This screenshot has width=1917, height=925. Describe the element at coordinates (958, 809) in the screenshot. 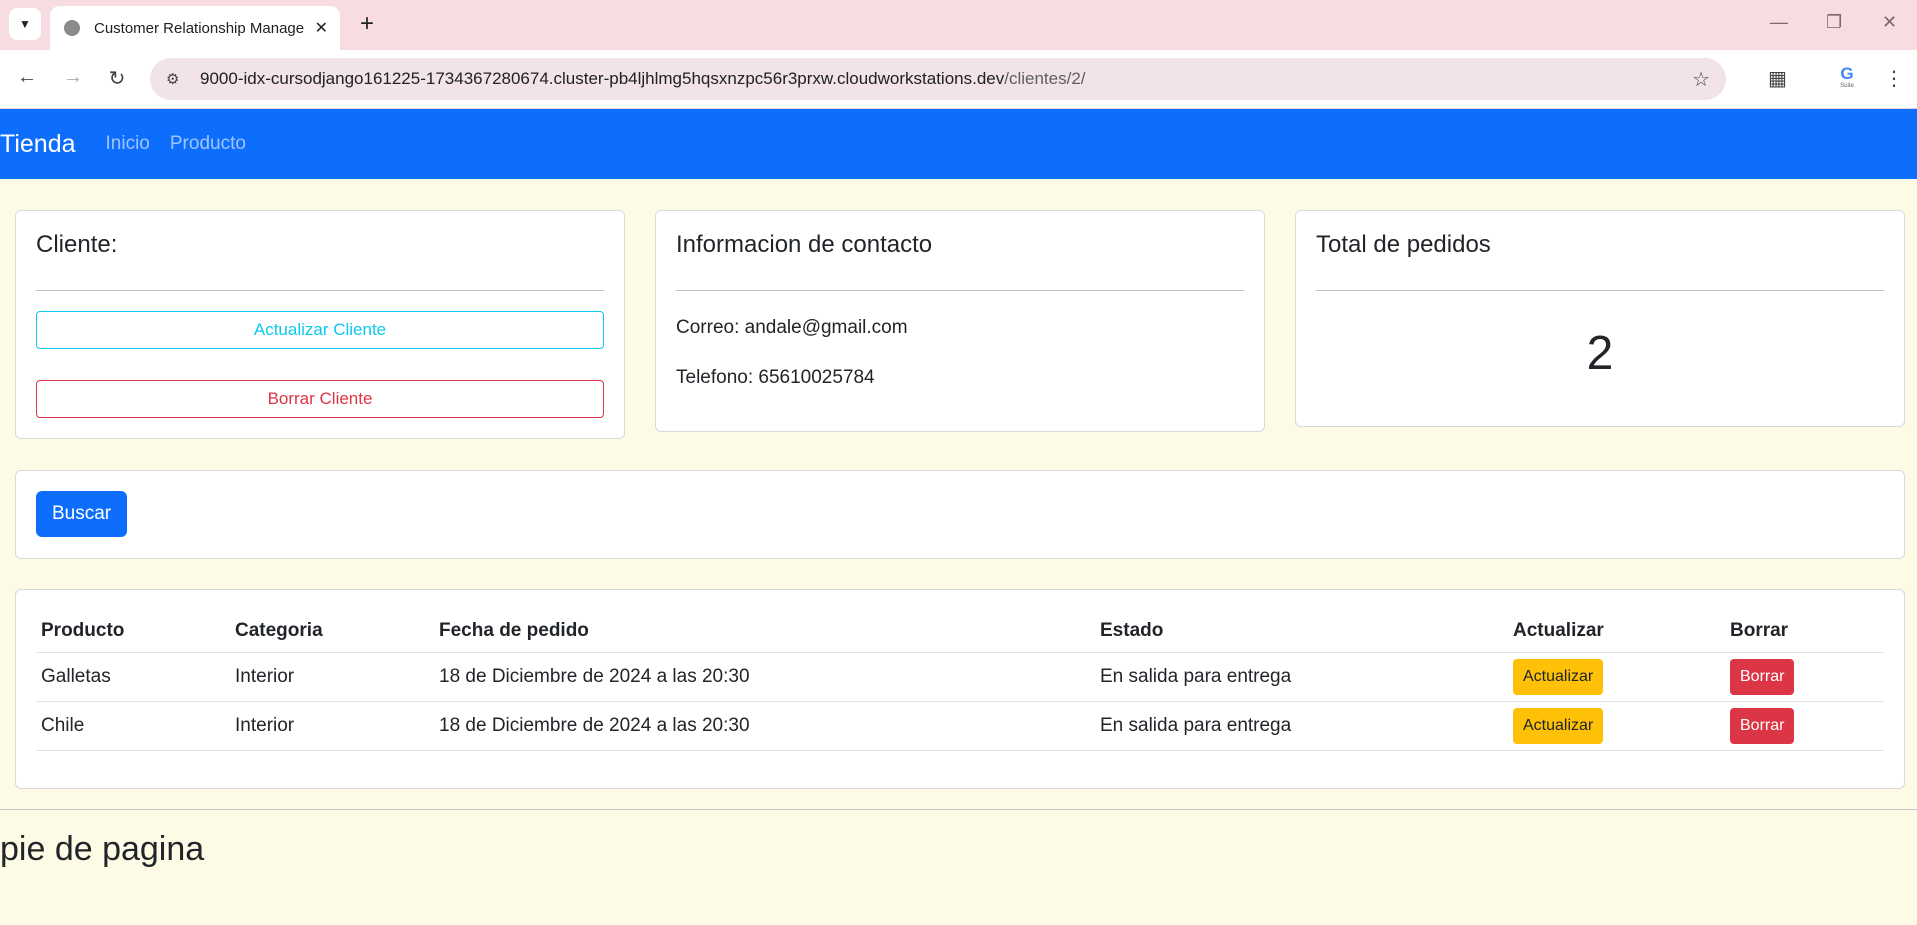

I see `footer-divider` at that location.